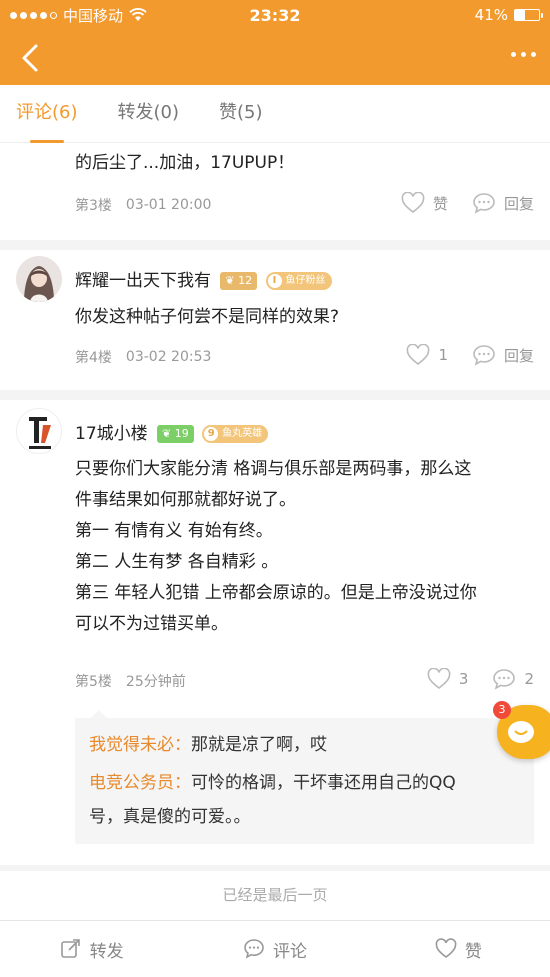 The width and height of the screenshot is (550, 977). What do you see at coordinates (275, 57) in the screenshot?
I see `nav-bar` at bounding box center [275, 57].